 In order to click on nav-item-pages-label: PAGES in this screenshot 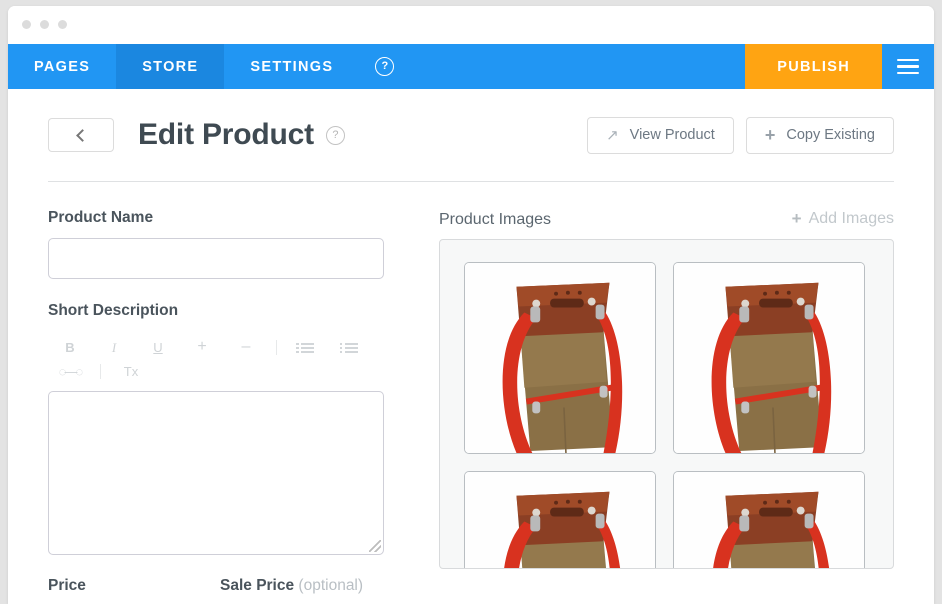, I will do `click(62, 66)`.